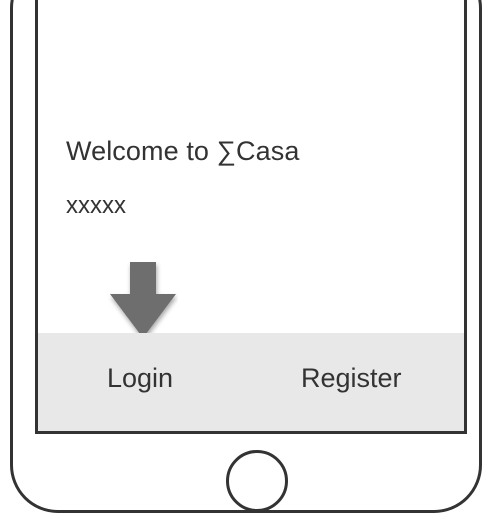  I want to click on welcome-title: Welcome to ∑Casa, so click(183, 151).